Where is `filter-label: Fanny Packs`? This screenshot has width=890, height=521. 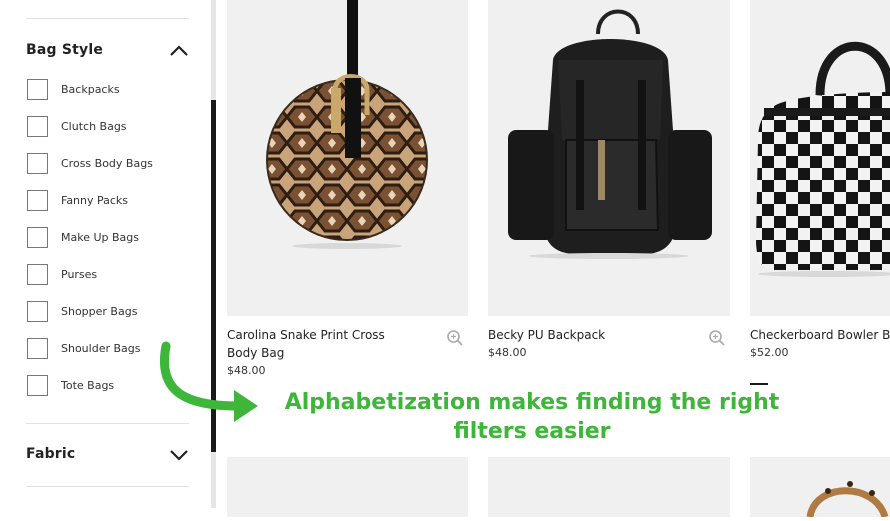 filter-label: Fanny Packs is located at coordinates (95, 200).